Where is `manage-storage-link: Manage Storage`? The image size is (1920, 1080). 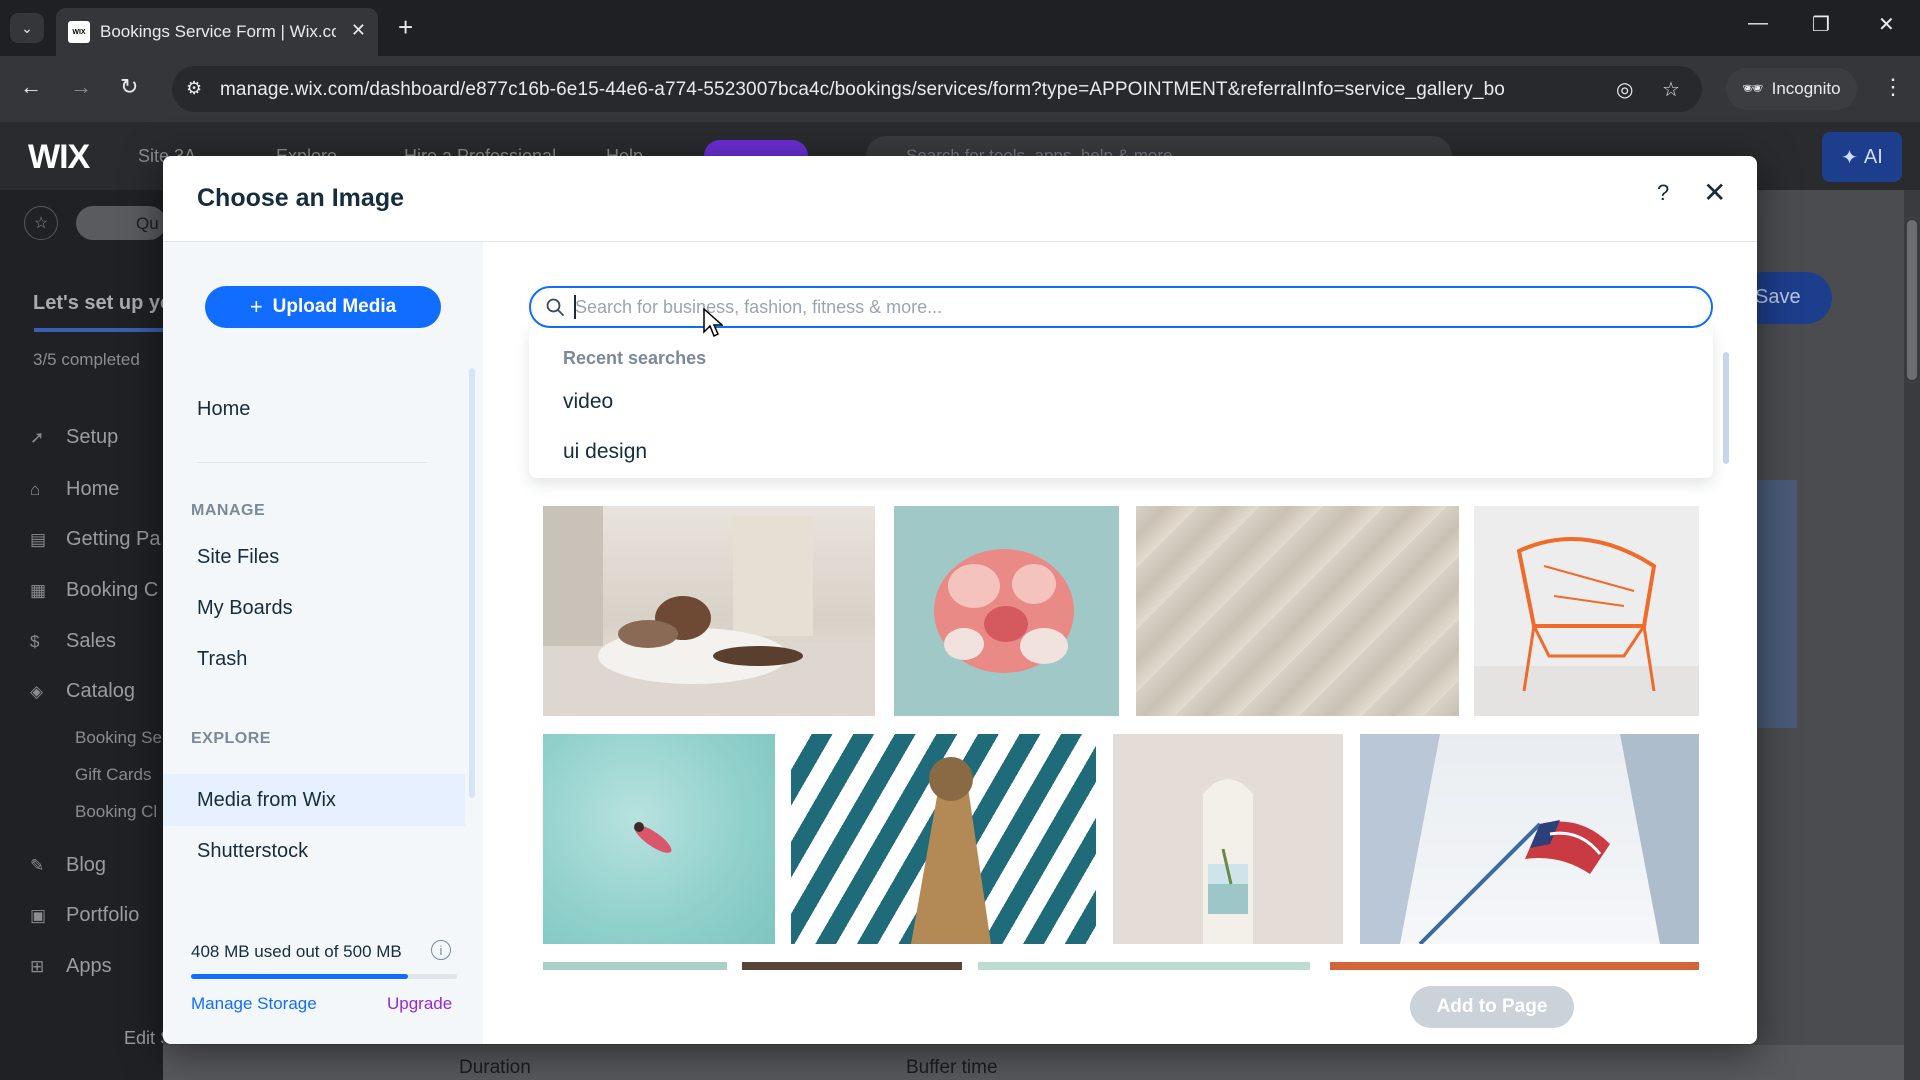 manage-storage-link: Manage Storage is located at coordinates (254, 1004).